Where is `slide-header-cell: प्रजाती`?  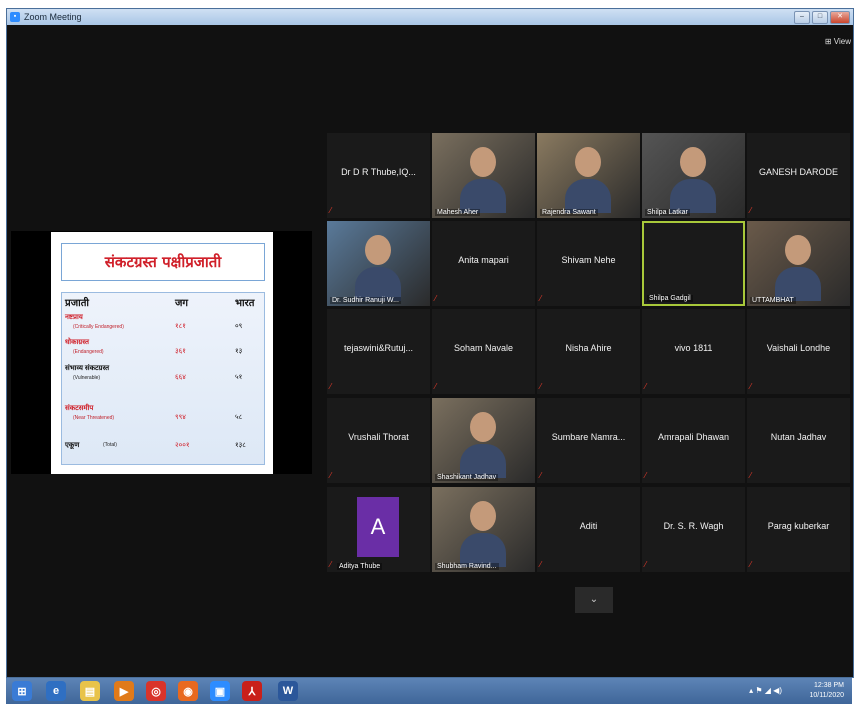
slide-header-cell: प्रजाती is located at coordinates (77, 303).